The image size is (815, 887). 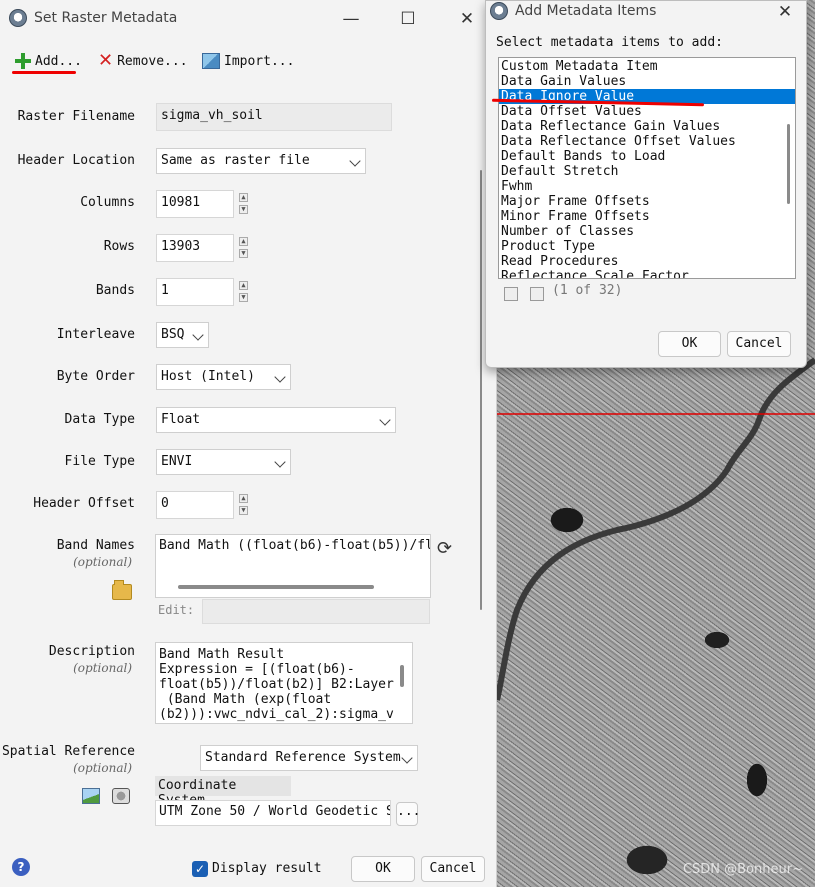 I want to click on display-result-label: Display result, so click(x=267, y=868).